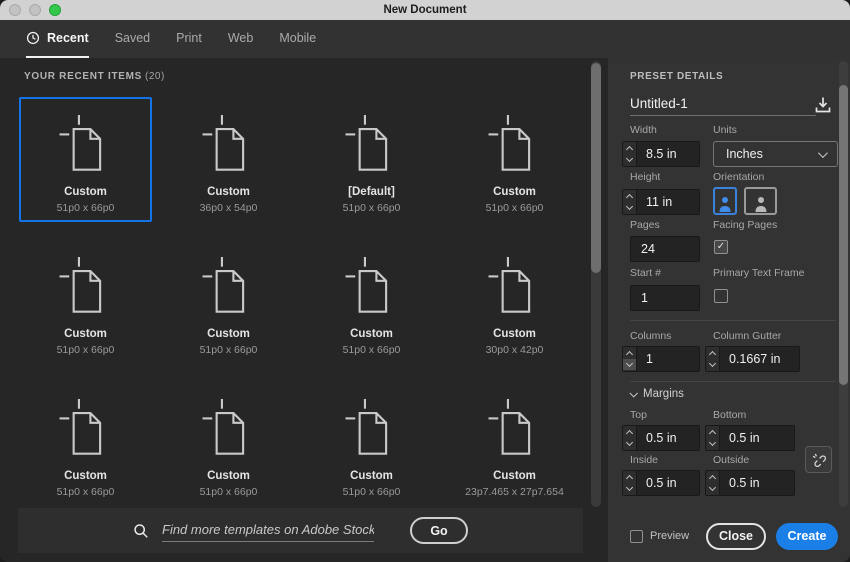 The height and width of the screenshot is (562, 850). What do you see at coordinates (725, 201) in the screenshot?
I see `orientation-portrait-button` at bounding box center [725, 201].